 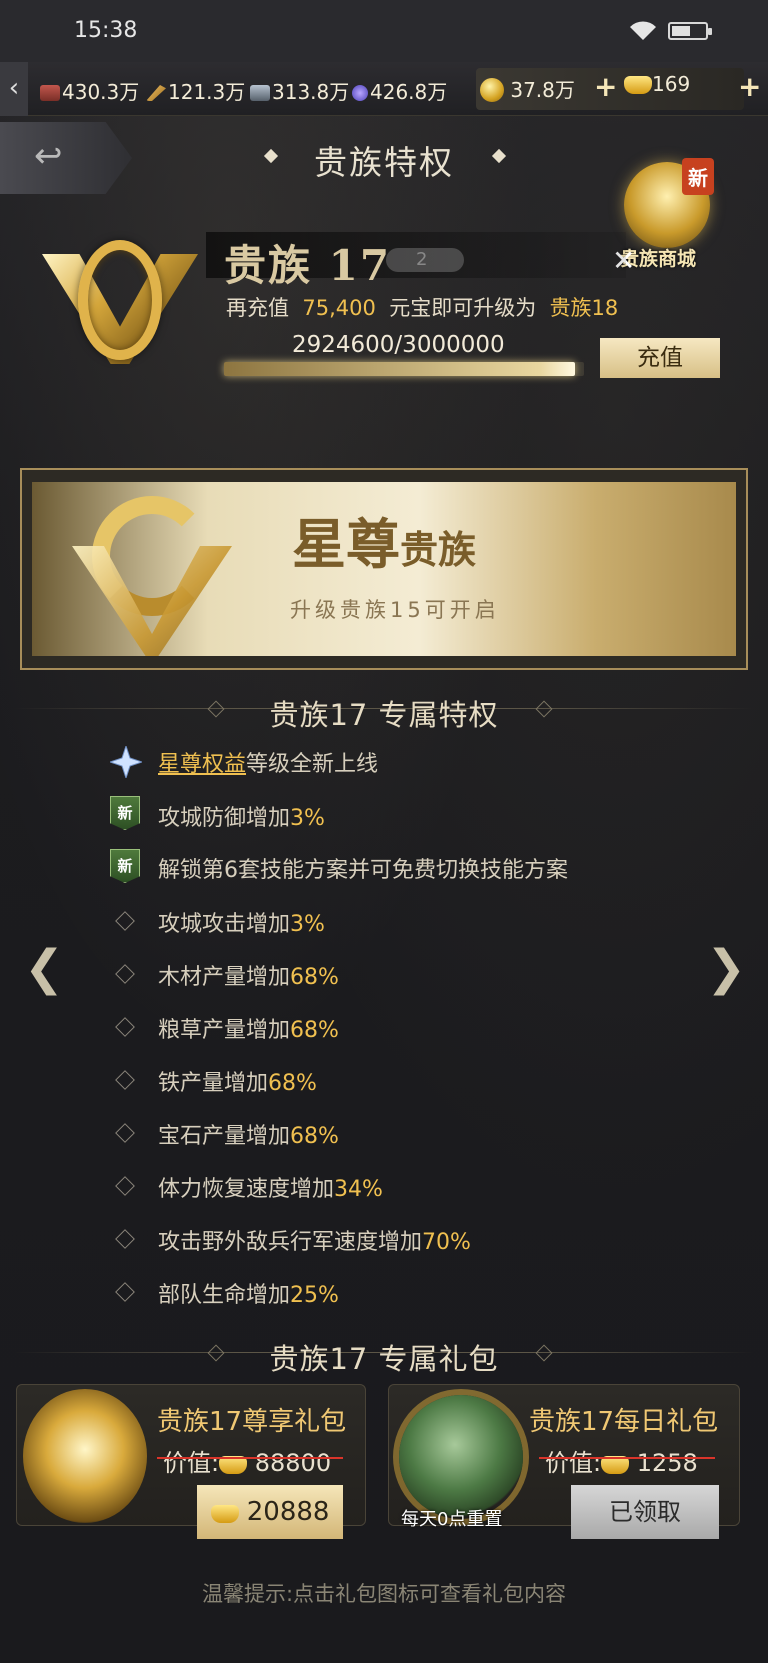 What do you see at coordinates (643, 30) in the screenshot?
I see `wifi-icon` at bounding box center [643, 30].